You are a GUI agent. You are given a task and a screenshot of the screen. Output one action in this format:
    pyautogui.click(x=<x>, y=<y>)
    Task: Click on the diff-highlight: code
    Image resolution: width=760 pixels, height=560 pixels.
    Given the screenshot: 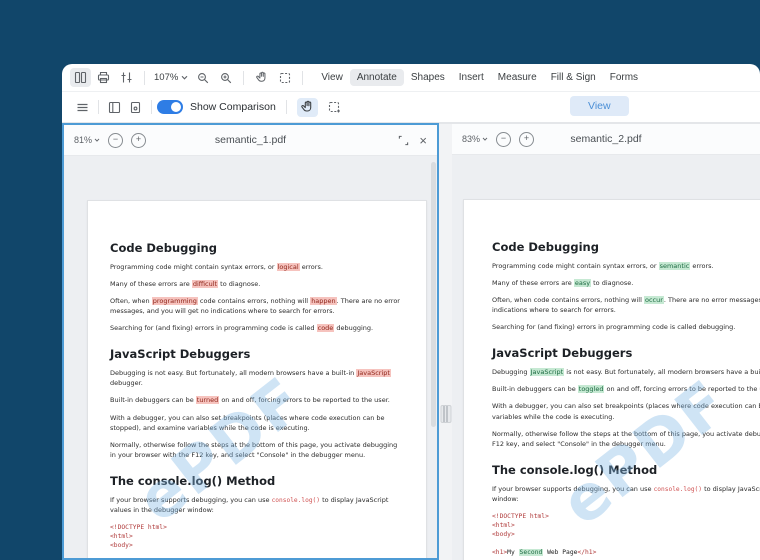 What is the action you would take?
    pyautogui.click(x=325, y=328)
    